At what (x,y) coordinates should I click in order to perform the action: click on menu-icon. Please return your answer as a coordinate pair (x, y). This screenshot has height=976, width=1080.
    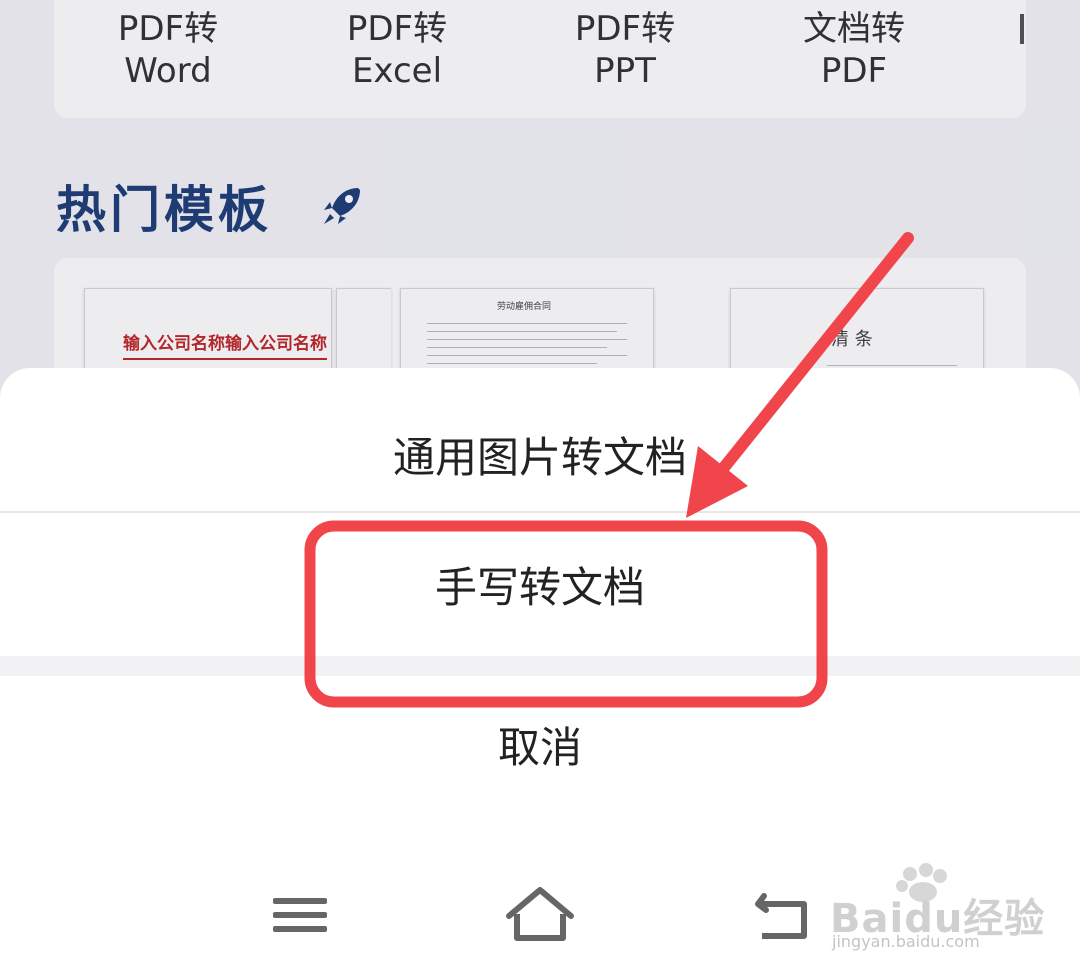
    Looking at the image, I should click on (300, 913).